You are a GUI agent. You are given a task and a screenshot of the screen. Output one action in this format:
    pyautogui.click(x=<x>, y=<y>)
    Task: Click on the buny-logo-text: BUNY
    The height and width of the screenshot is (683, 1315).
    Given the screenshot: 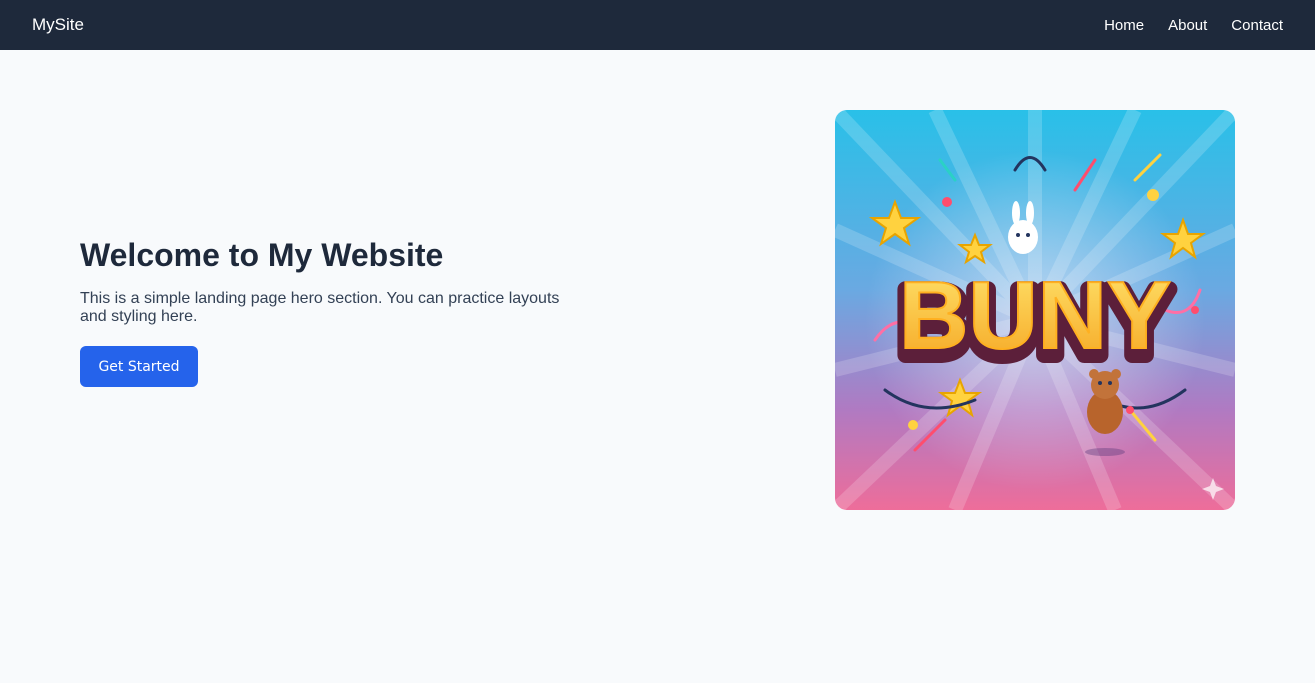 What is the action you would take?
    pyautogui.click(x=1035, y=315)
    